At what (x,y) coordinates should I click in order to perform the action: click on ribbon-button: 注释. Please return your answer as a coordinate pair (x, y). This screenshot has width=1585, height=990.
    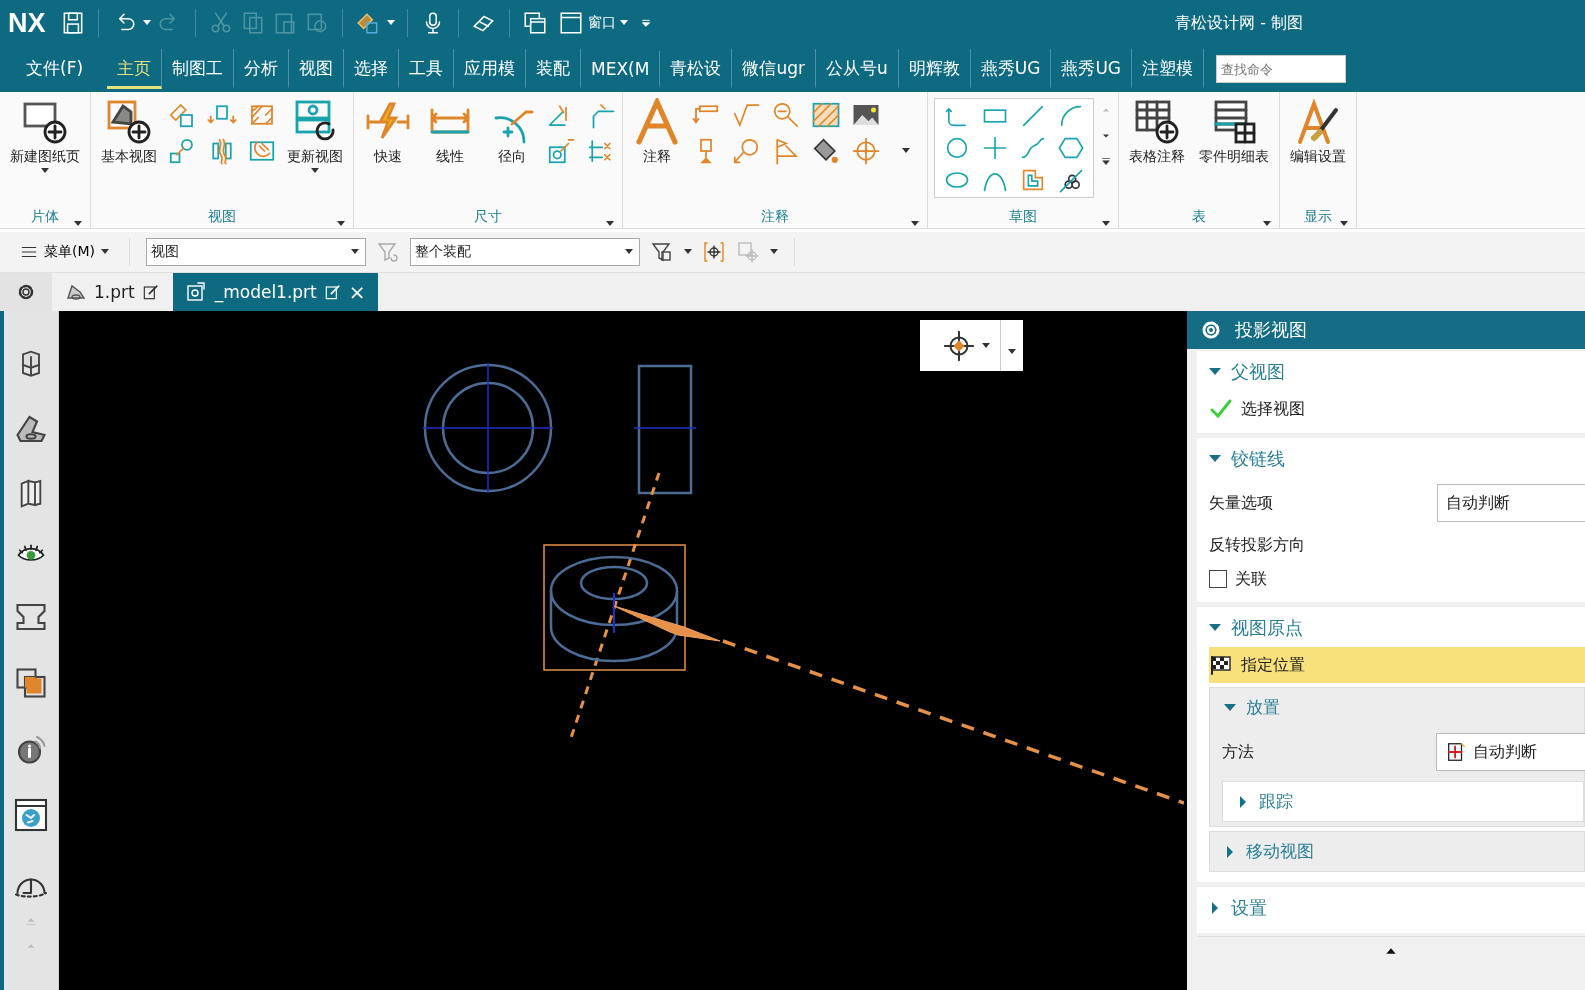
    Looking at the image, I should click on (657, 132).